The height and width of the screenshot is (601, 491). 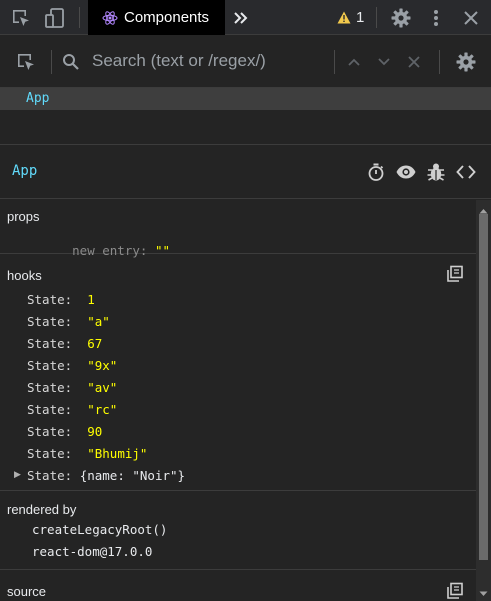 I want to click on tree-node-label: App, so click(x=38, y=98).